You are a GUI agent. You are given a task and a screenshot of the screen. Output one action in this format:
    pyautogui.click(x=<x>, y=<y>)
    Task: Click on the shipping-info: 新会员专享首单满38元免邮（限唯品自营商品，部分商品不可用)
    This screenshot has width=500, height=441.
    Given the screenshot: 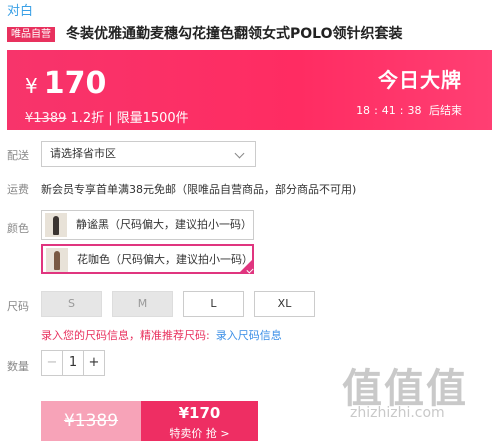 What is the action you would take?
    pyautogui.click(x=199, y=189)
    